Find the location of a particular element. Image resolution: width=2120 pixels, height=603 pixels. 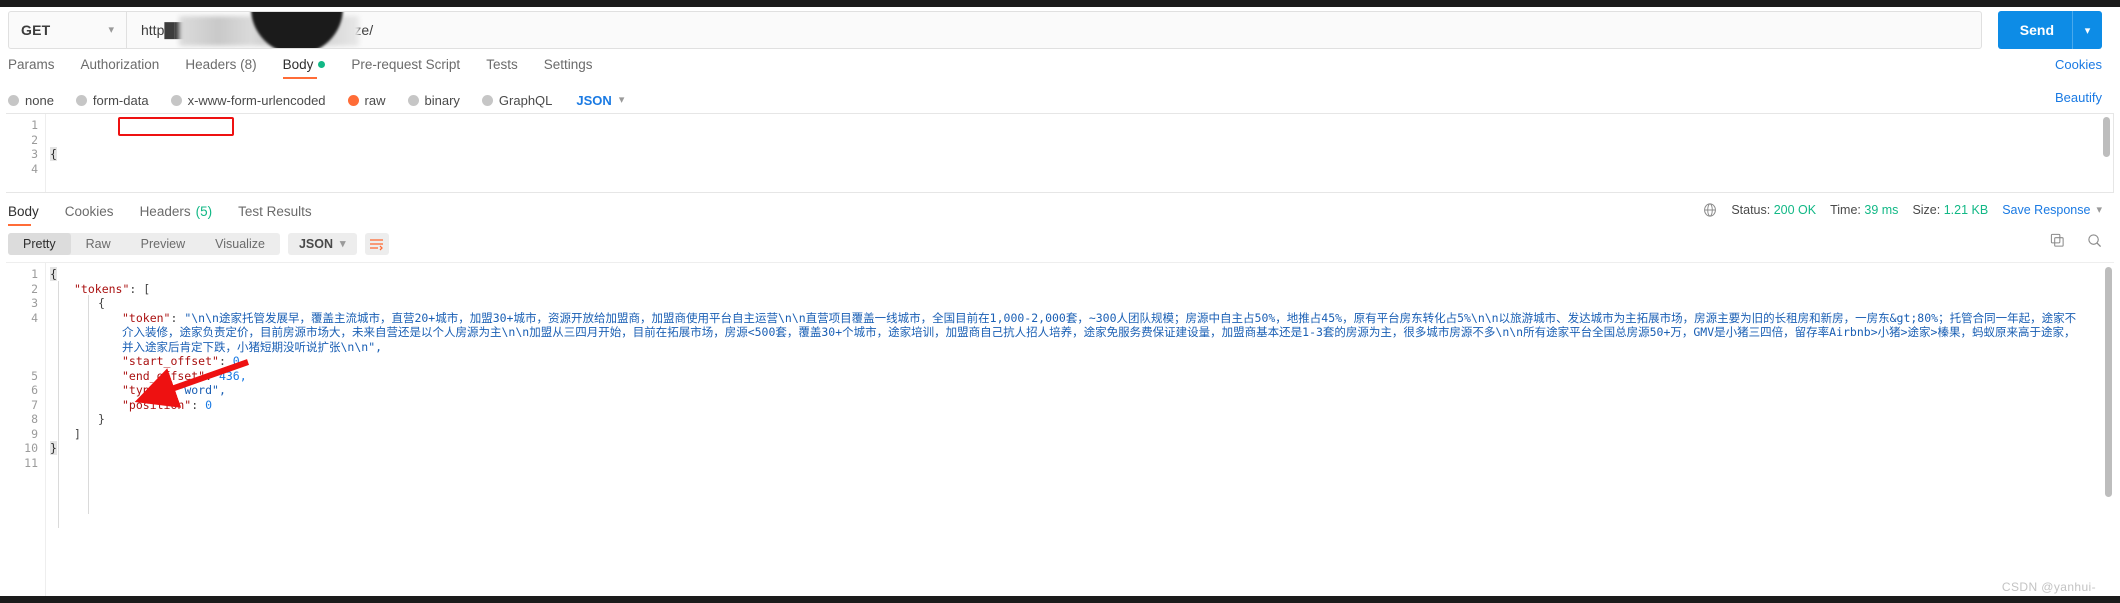

code-bracket: ] is located at coordinates (77, 433).